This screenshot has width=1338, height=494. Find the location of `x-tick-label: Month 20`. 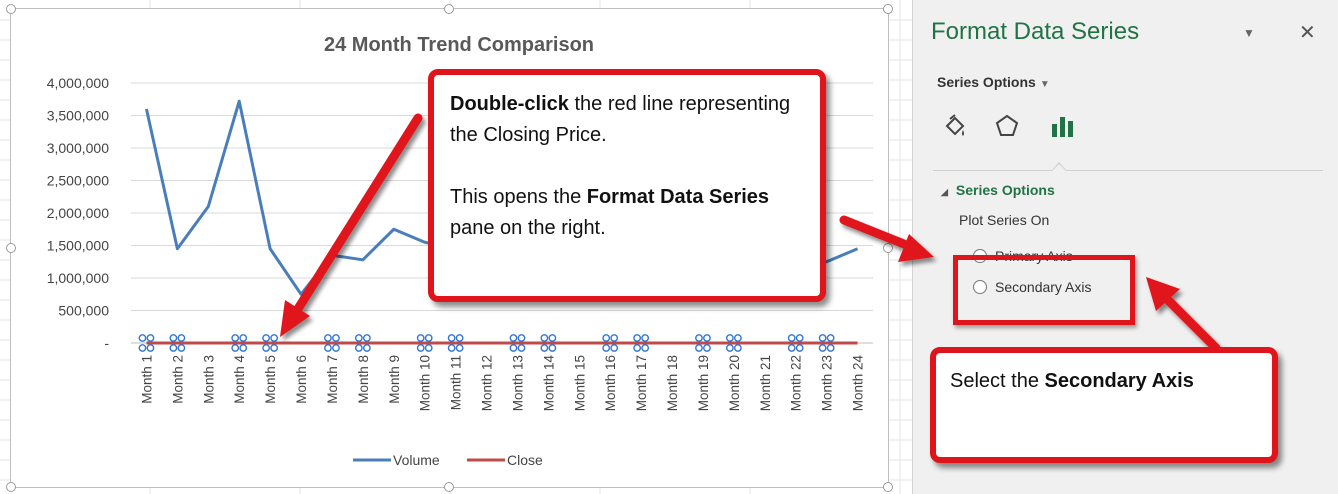

x-tick-label: Month 20 is located at coordinates (734, 383).